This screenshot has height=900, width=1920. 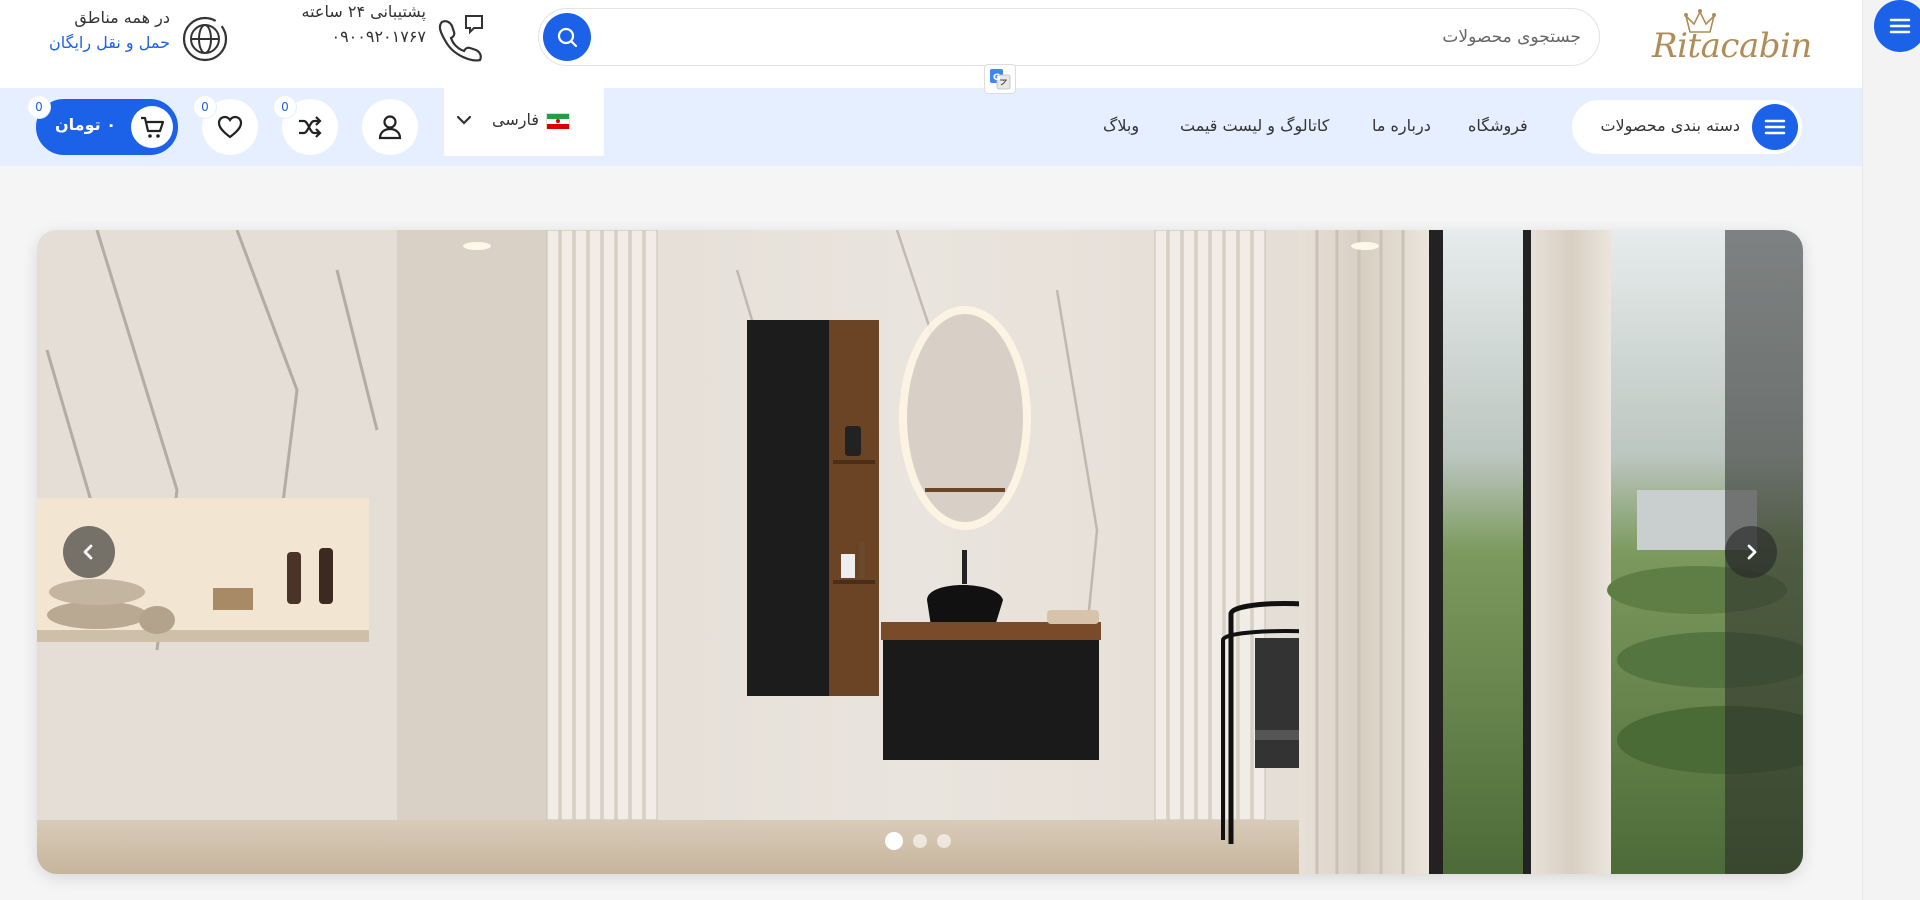 What do you see at coordinates (464, 120) in the screenshot?
I see `chevron-down-icon` at bounding box center [464, 120].